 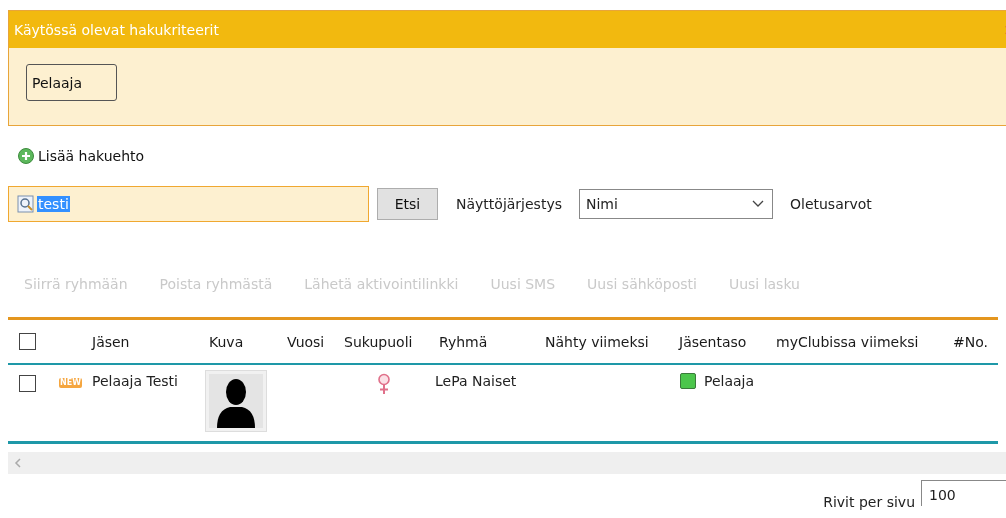 What do you see at coordinates (26, 204) in the screenshot?
I see `search-icon` at bounding box center [26, 204].